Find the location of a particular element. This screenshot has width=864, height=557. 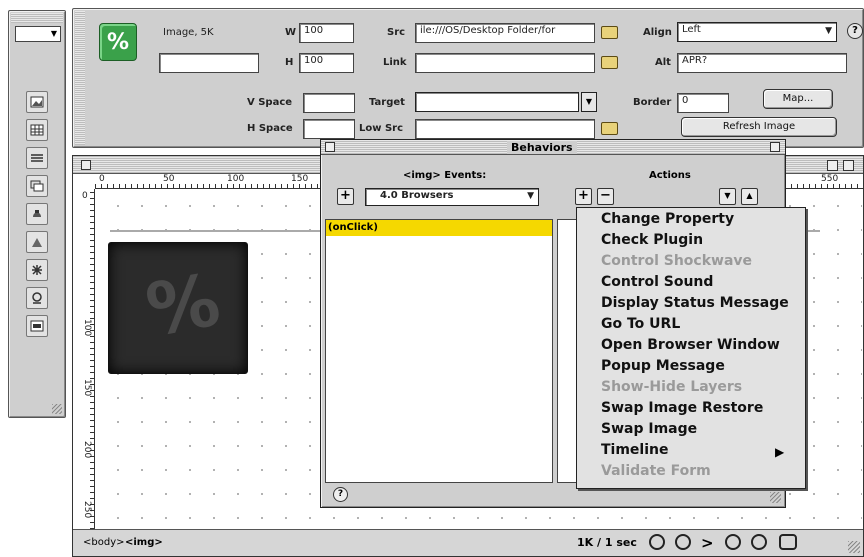

objects-palette: ▼ is located at coordinates (37, 214).